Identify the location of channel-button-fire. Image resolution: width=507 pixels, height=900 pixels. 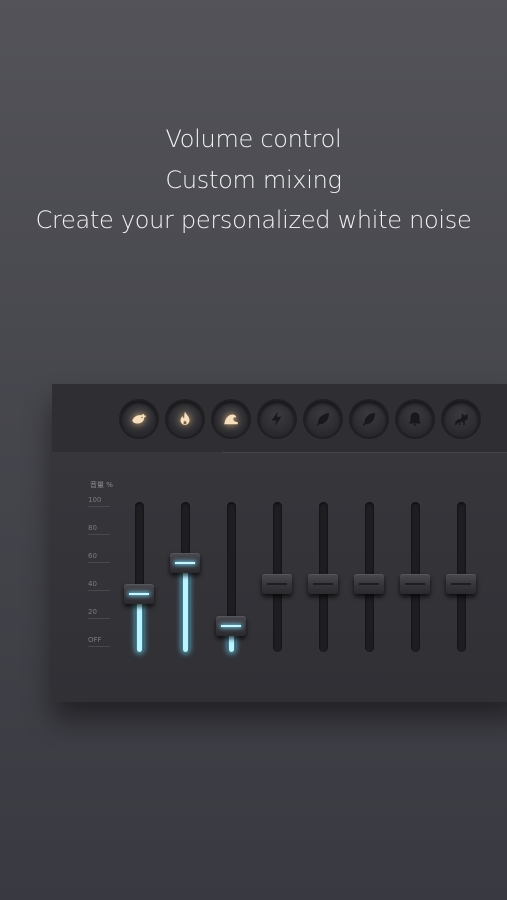
(185, 419).